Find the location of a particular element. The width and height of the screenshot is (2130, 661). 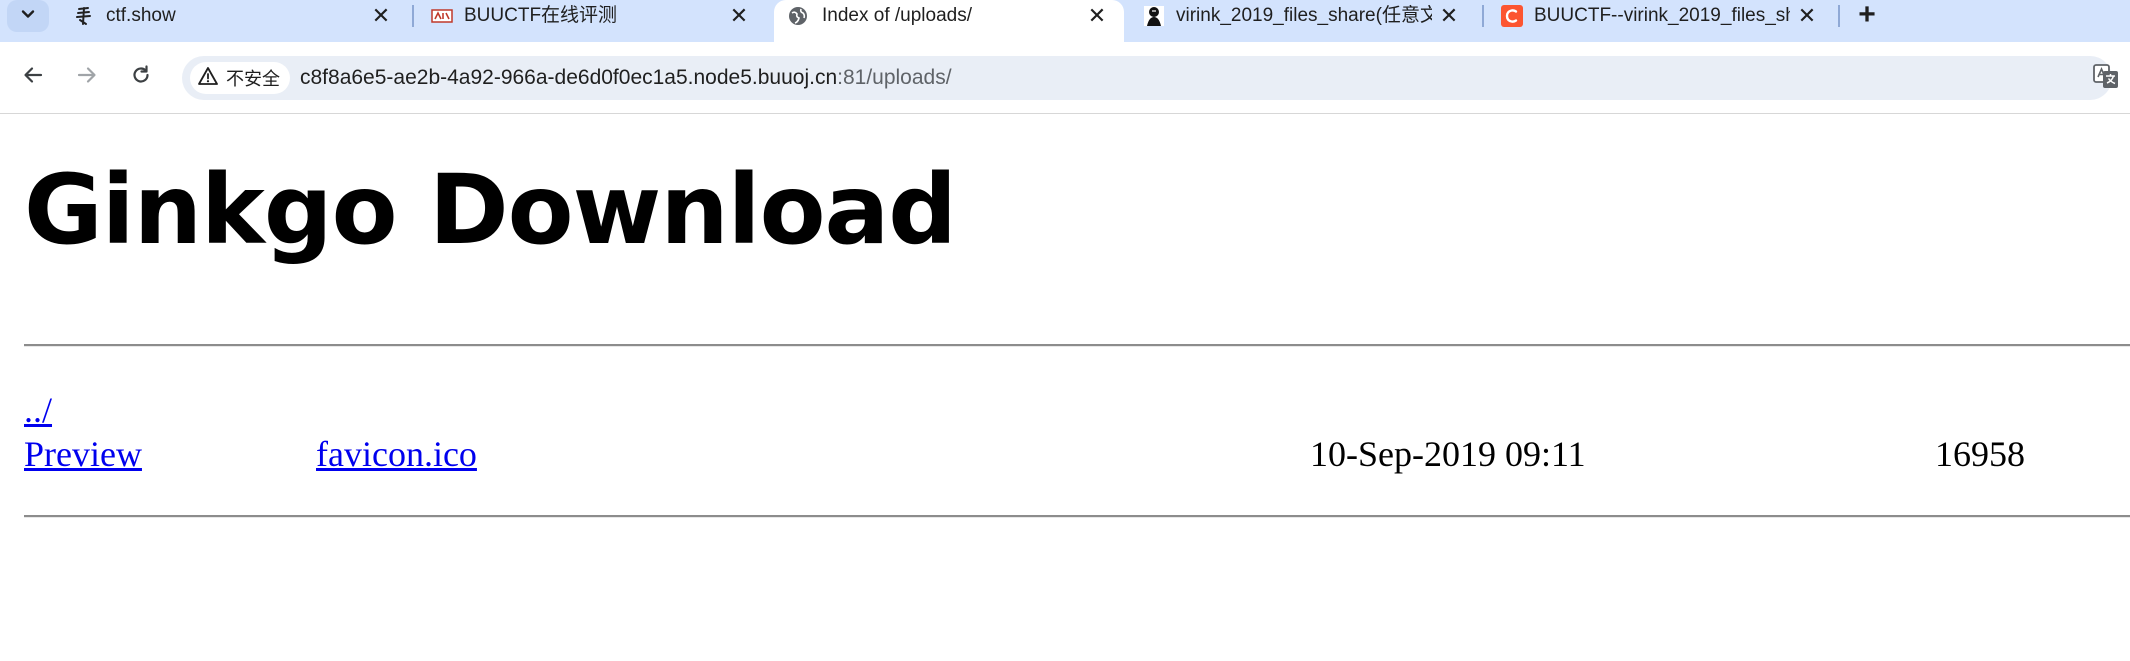

arrow-right-icon is located at coordinates (87, 77).